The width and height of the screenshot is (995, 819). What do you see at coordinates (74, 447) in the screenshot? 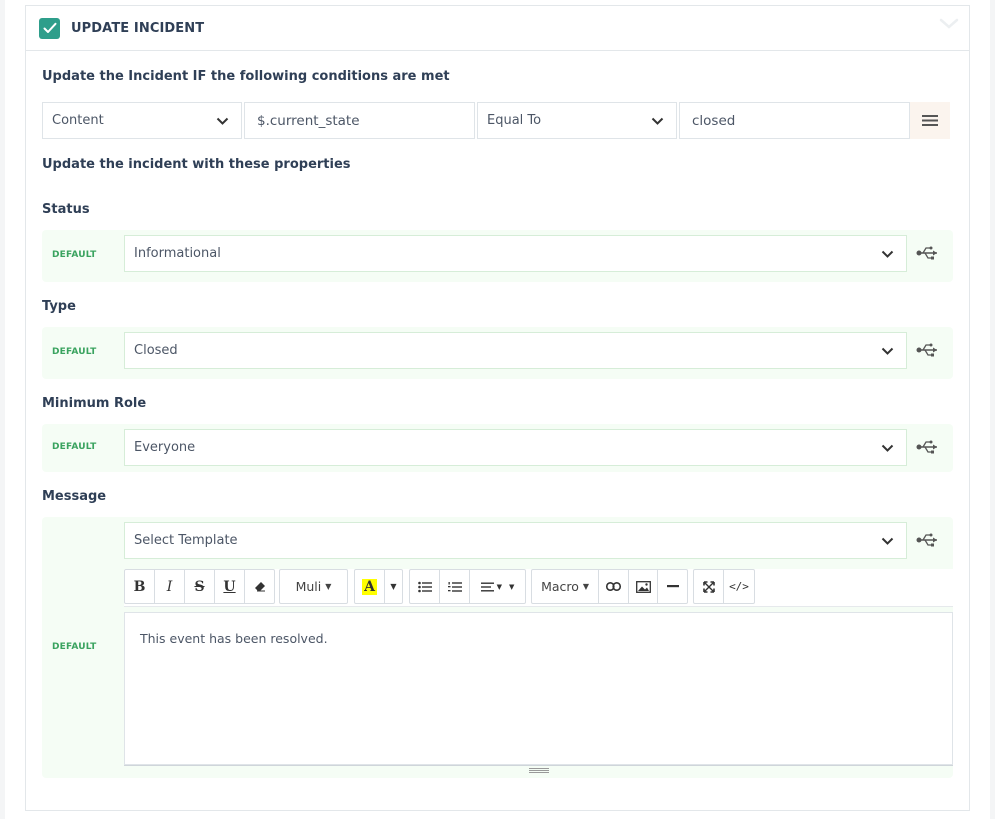
I see `min-role-default-tag: DEFAULT` at bounding box center [74, 447].